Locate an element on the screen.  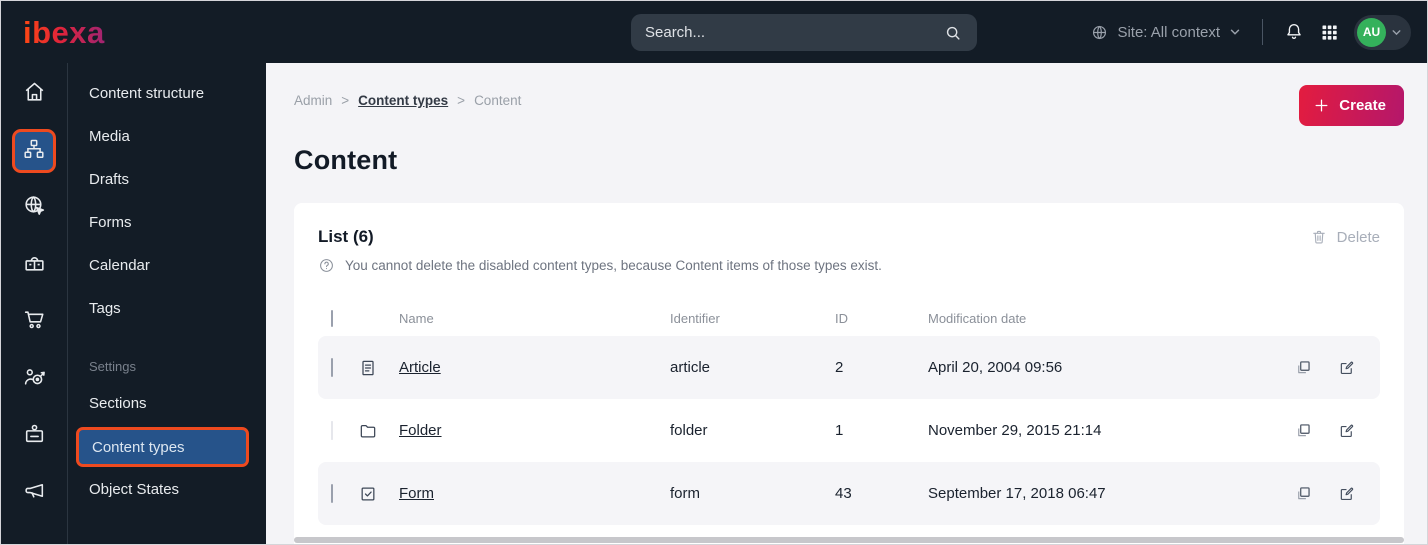
column-header-id: ID is located at coordinates (841, 318).